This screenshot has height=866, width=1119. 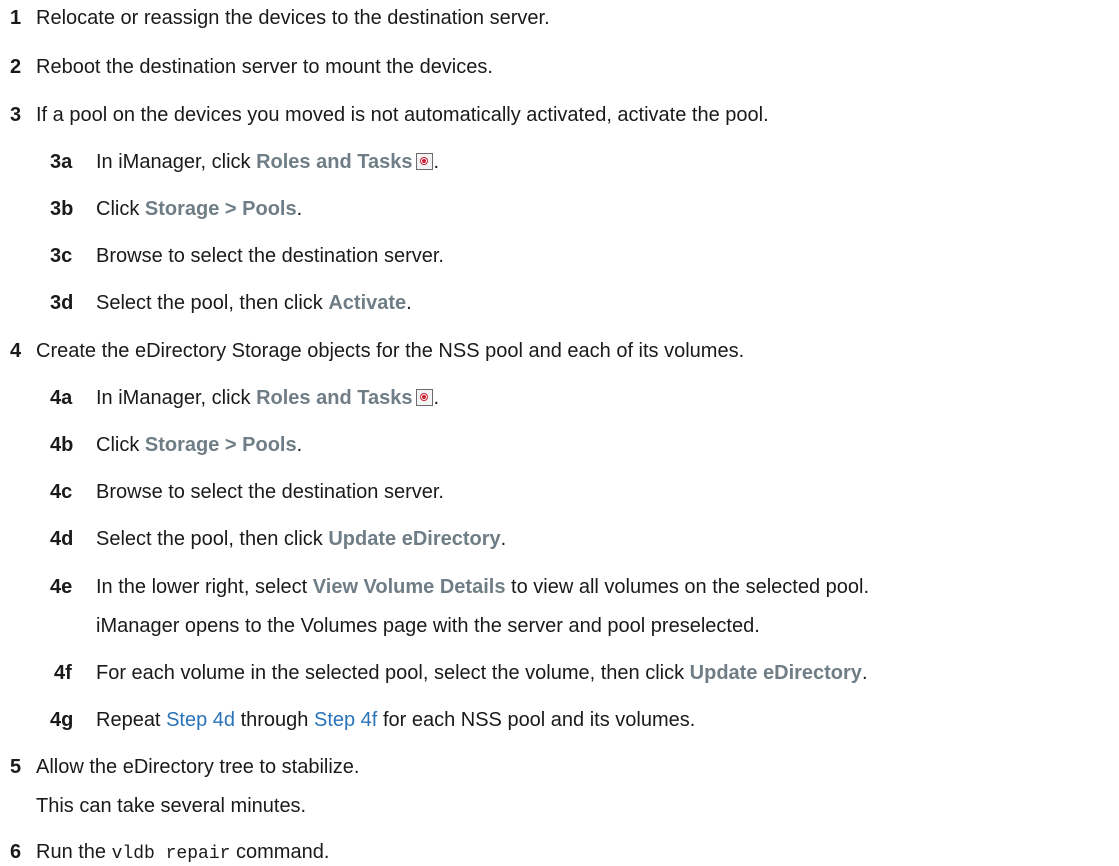 What do you see at coordinates (61, 256) in the screenshot?
I see `step-number: 3c` at bounding box center [61, 256].